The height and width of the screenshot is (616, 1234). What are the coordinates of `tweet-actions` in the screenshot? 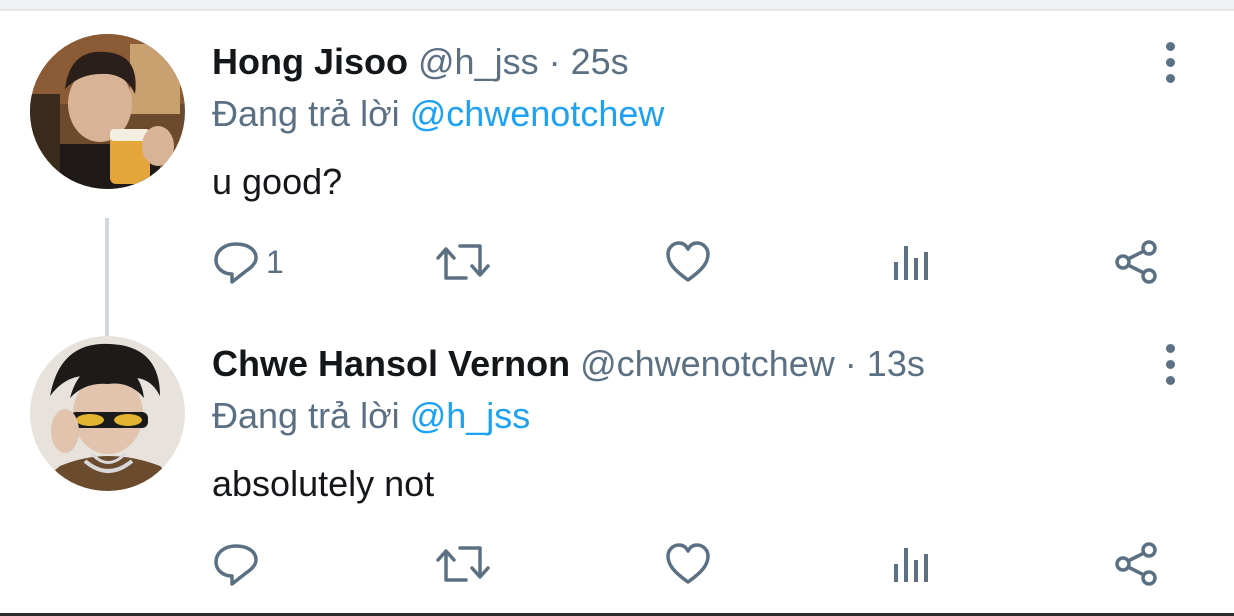 It's located at (692, 564).